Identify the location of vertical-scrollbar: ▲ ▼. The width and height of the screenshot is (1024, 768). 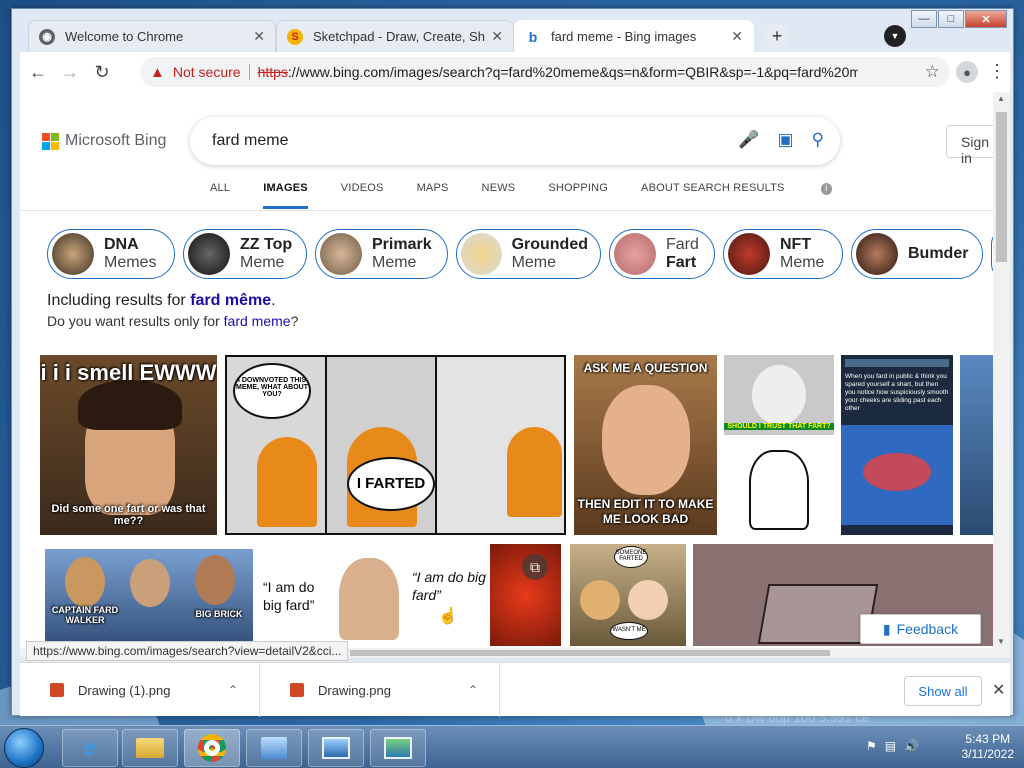
(1001, 370).